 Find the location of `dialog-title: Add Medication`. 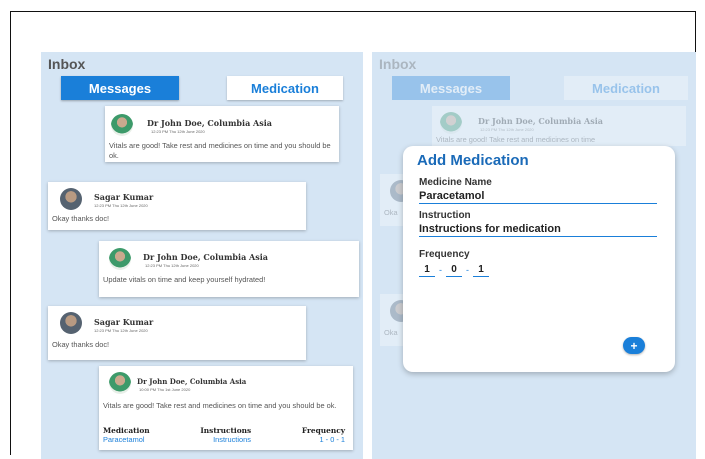

dialog-title: Add Medication is located at coordinates (473, 160).